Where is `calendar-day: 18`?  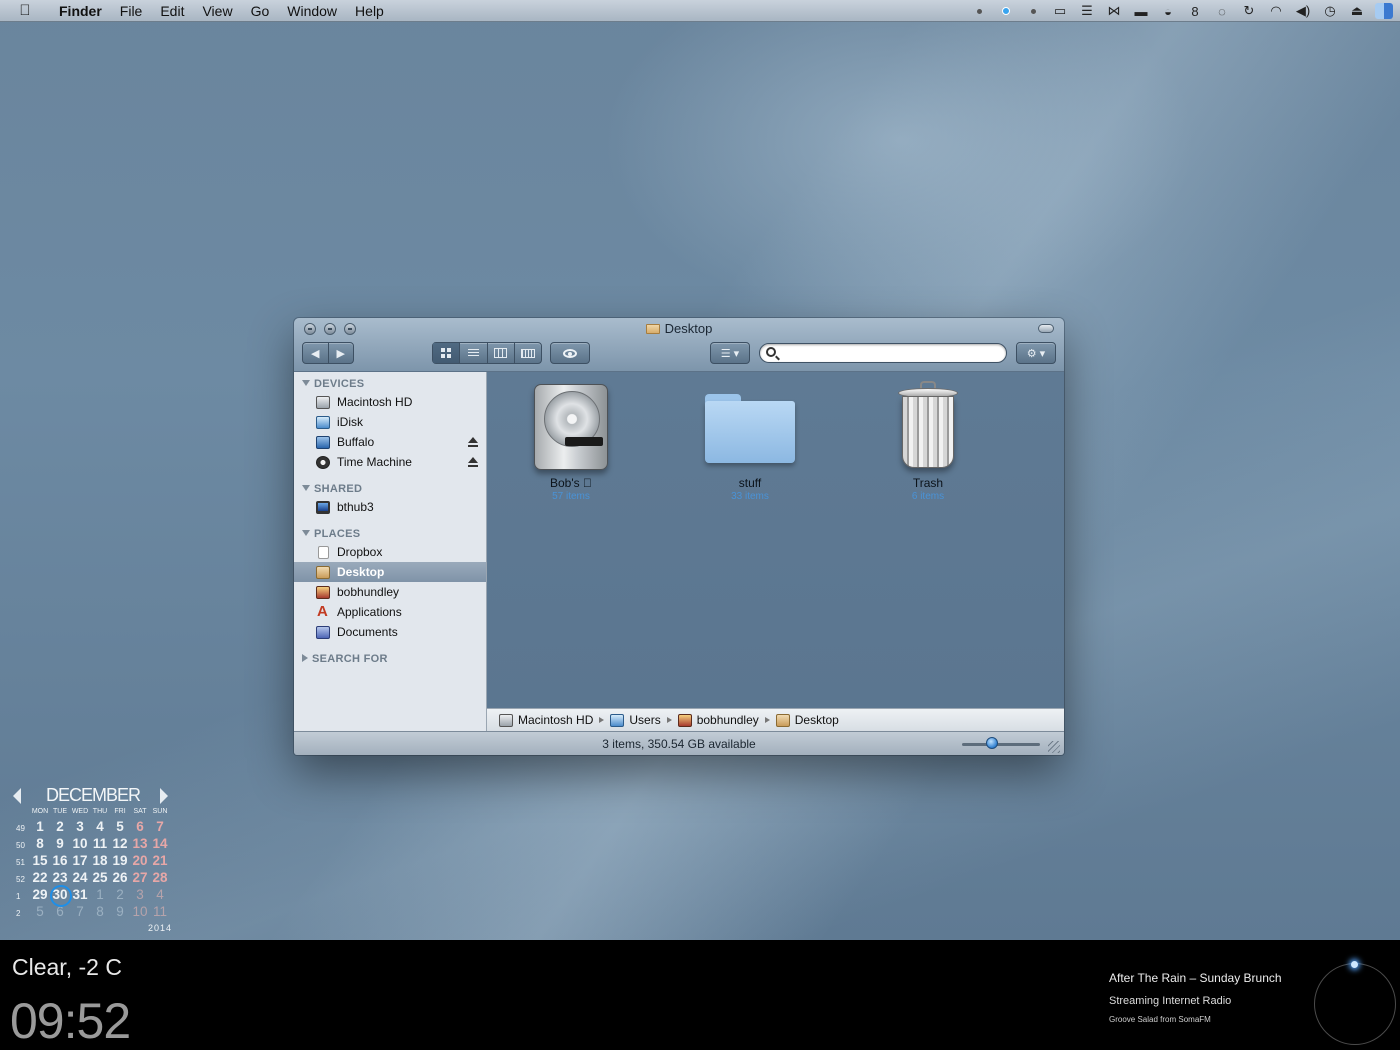
calendar-day: 18 is located at coordinates (100, 860).